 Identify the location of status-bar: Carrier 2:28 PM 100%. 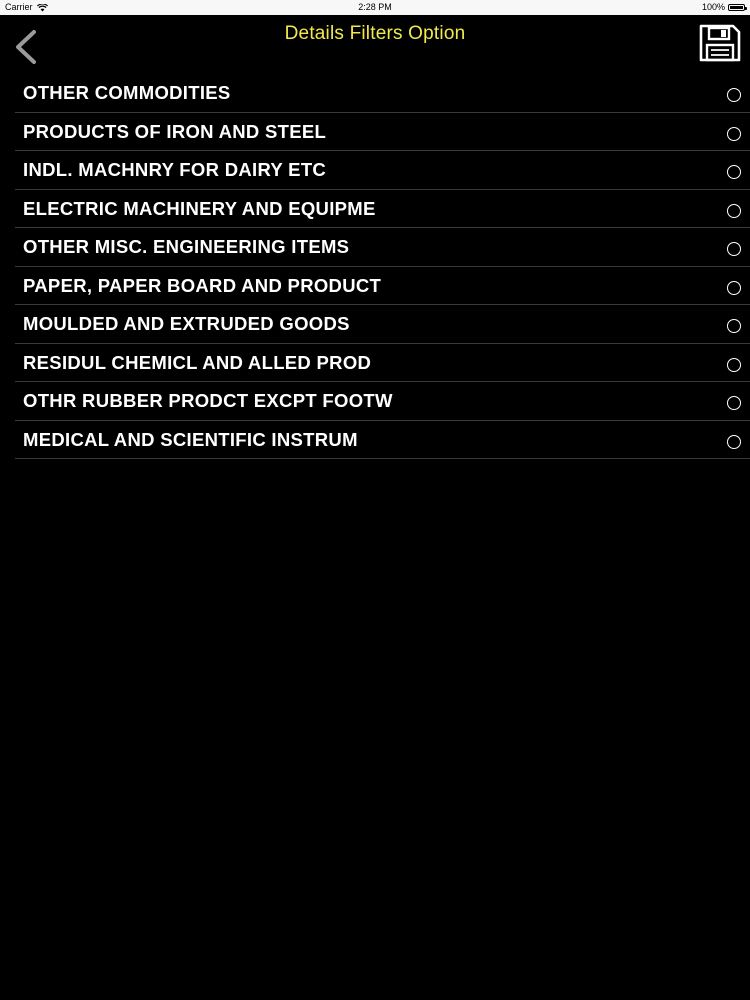
(375, 7).